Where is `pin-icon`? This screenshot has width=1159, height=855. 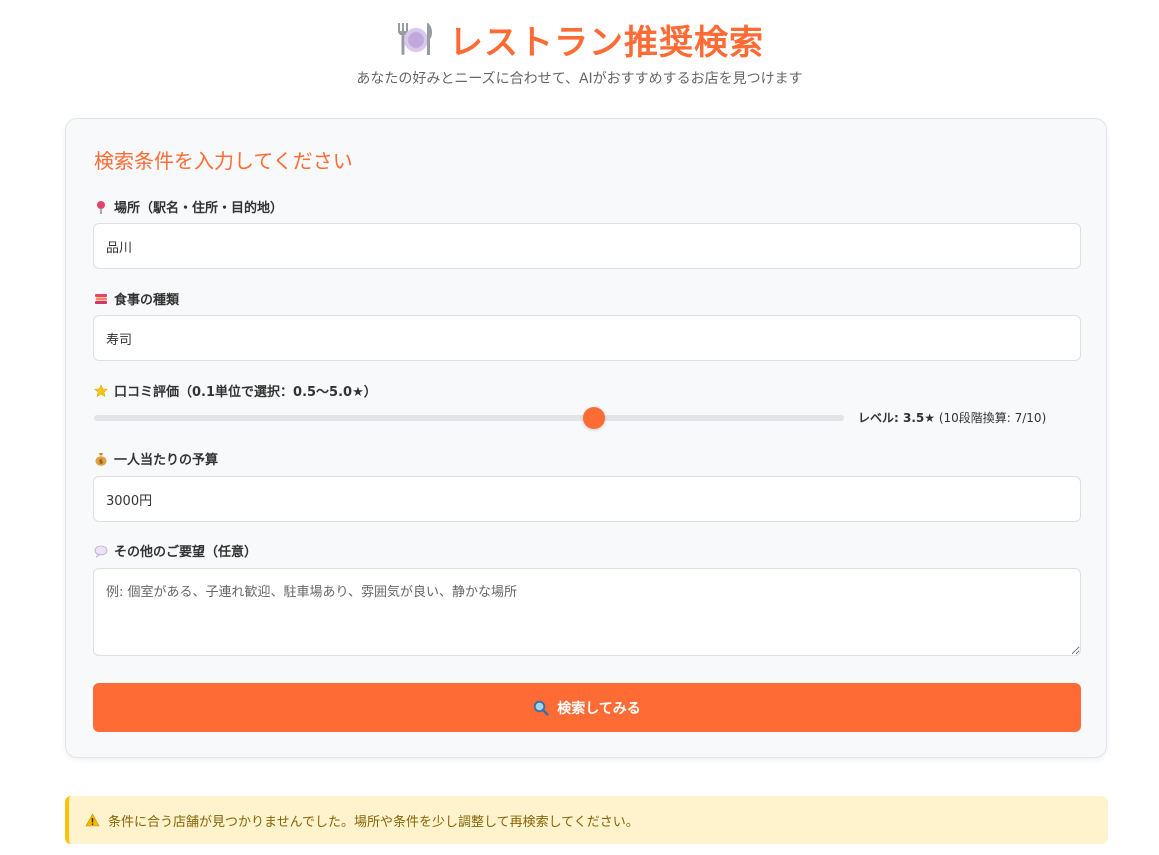
pin-icon is located at coordinates (101, 207).